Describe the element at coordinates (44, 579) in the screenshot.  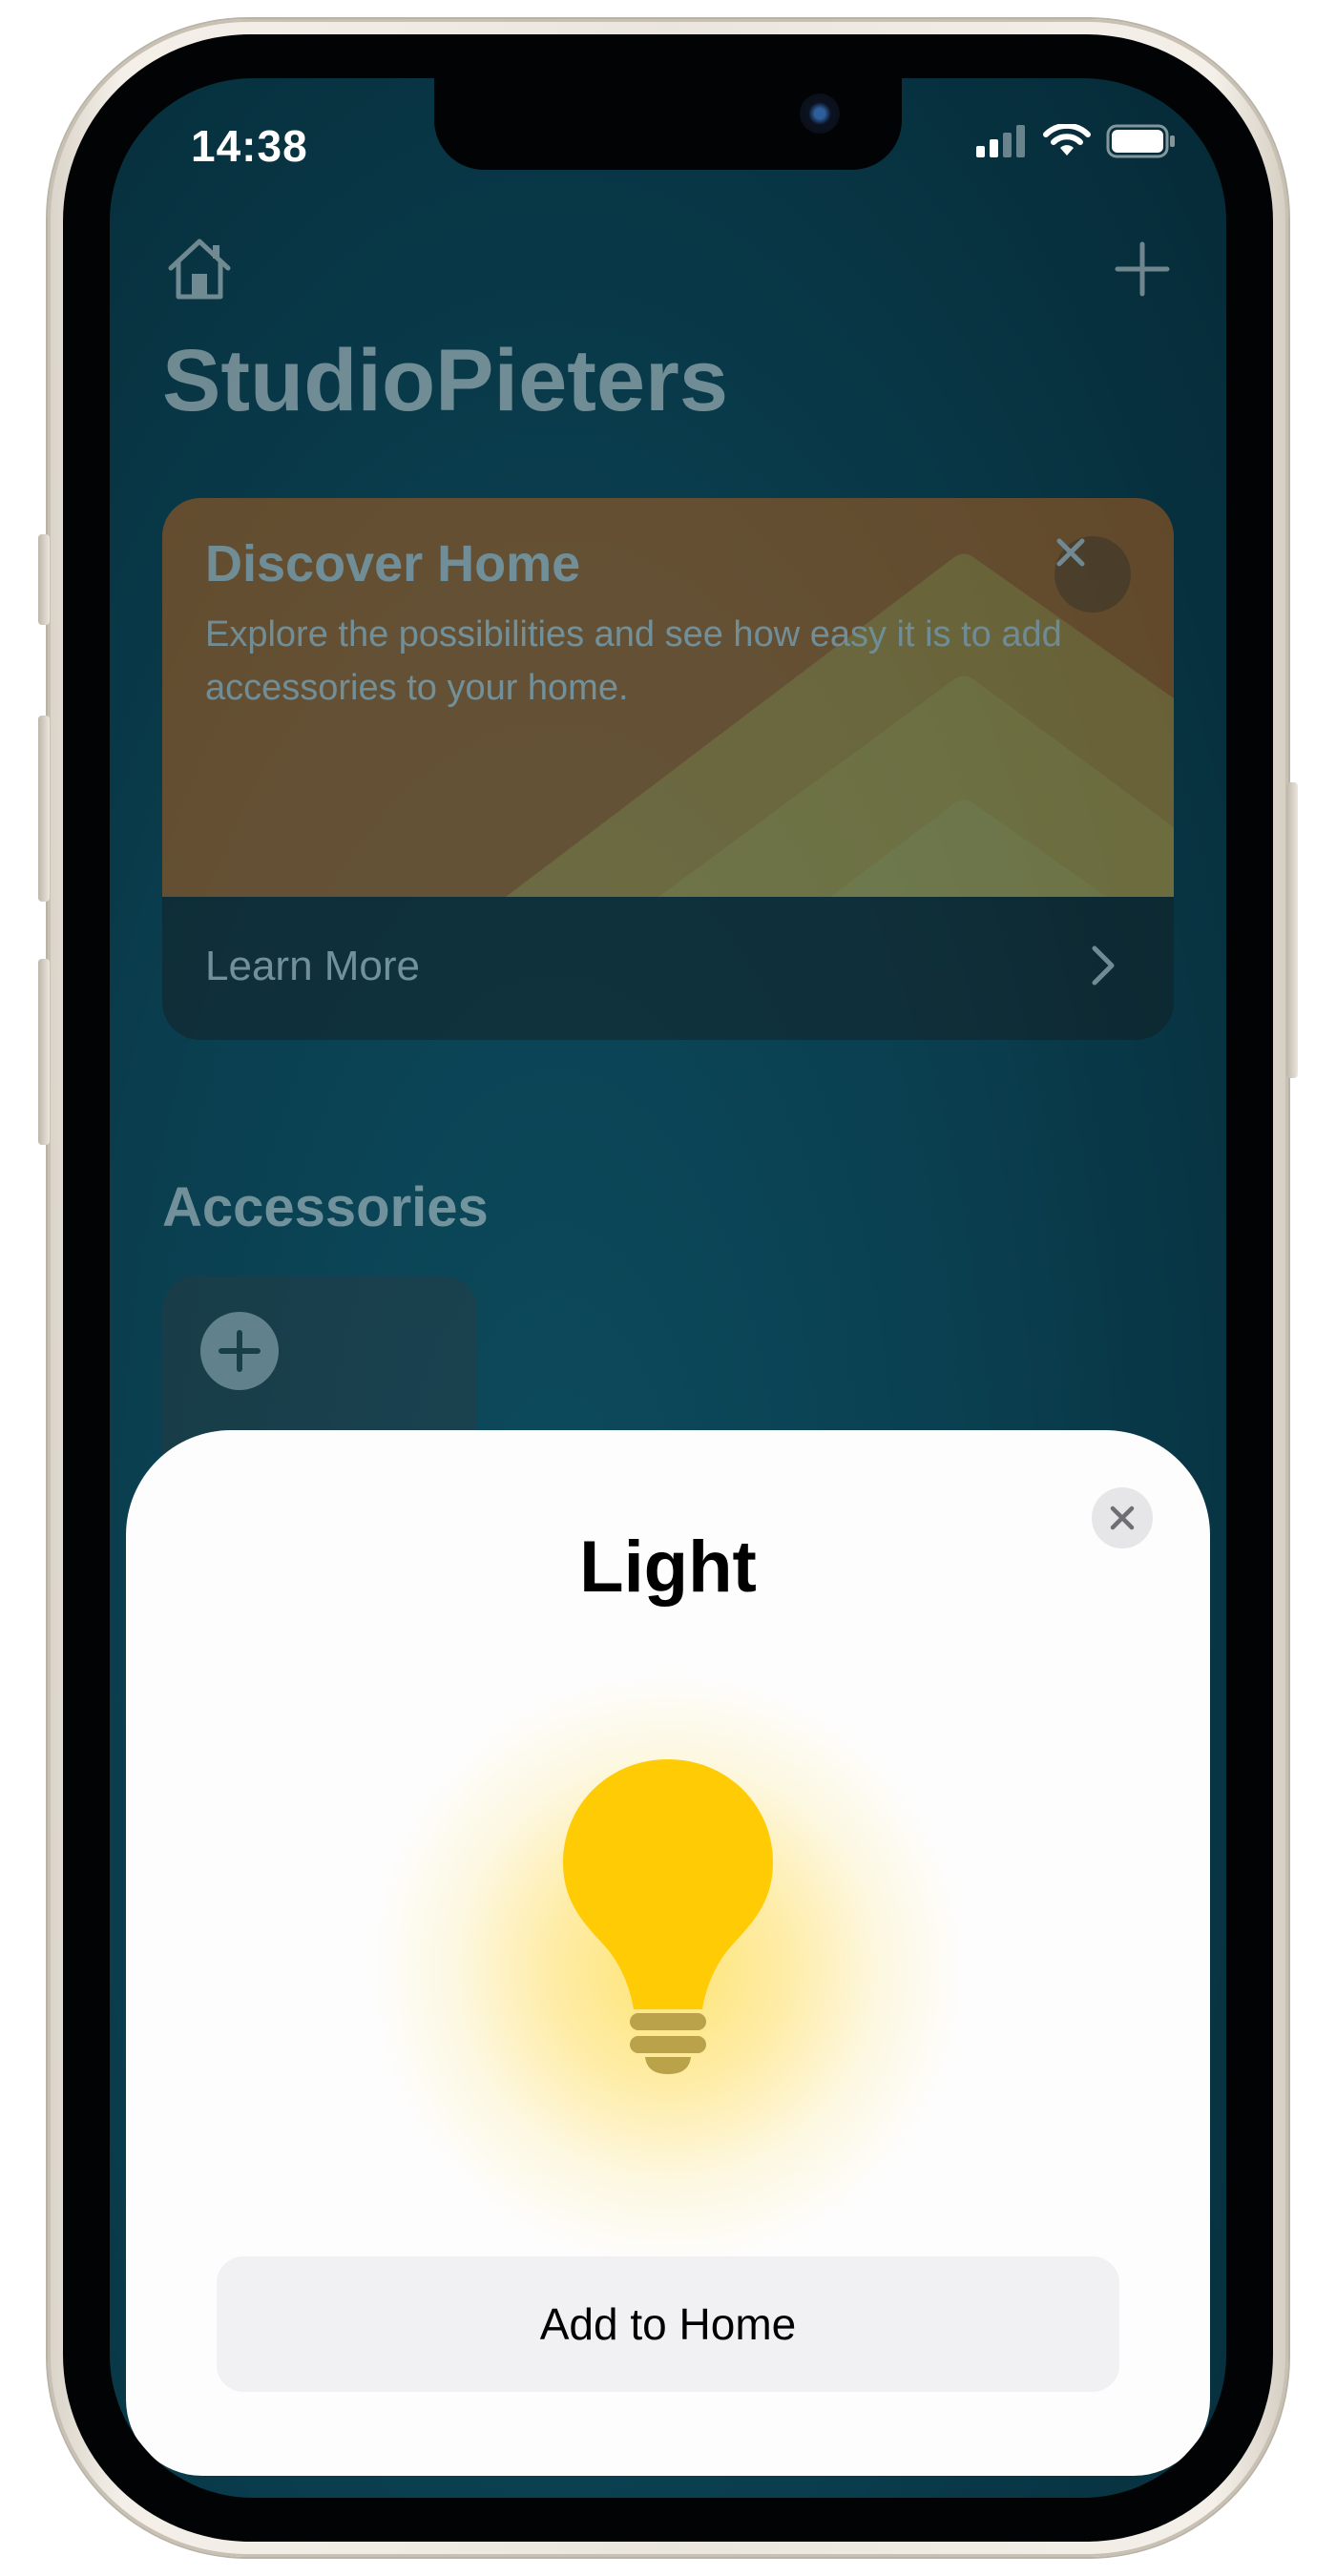
I see `silent-switch` at that location.